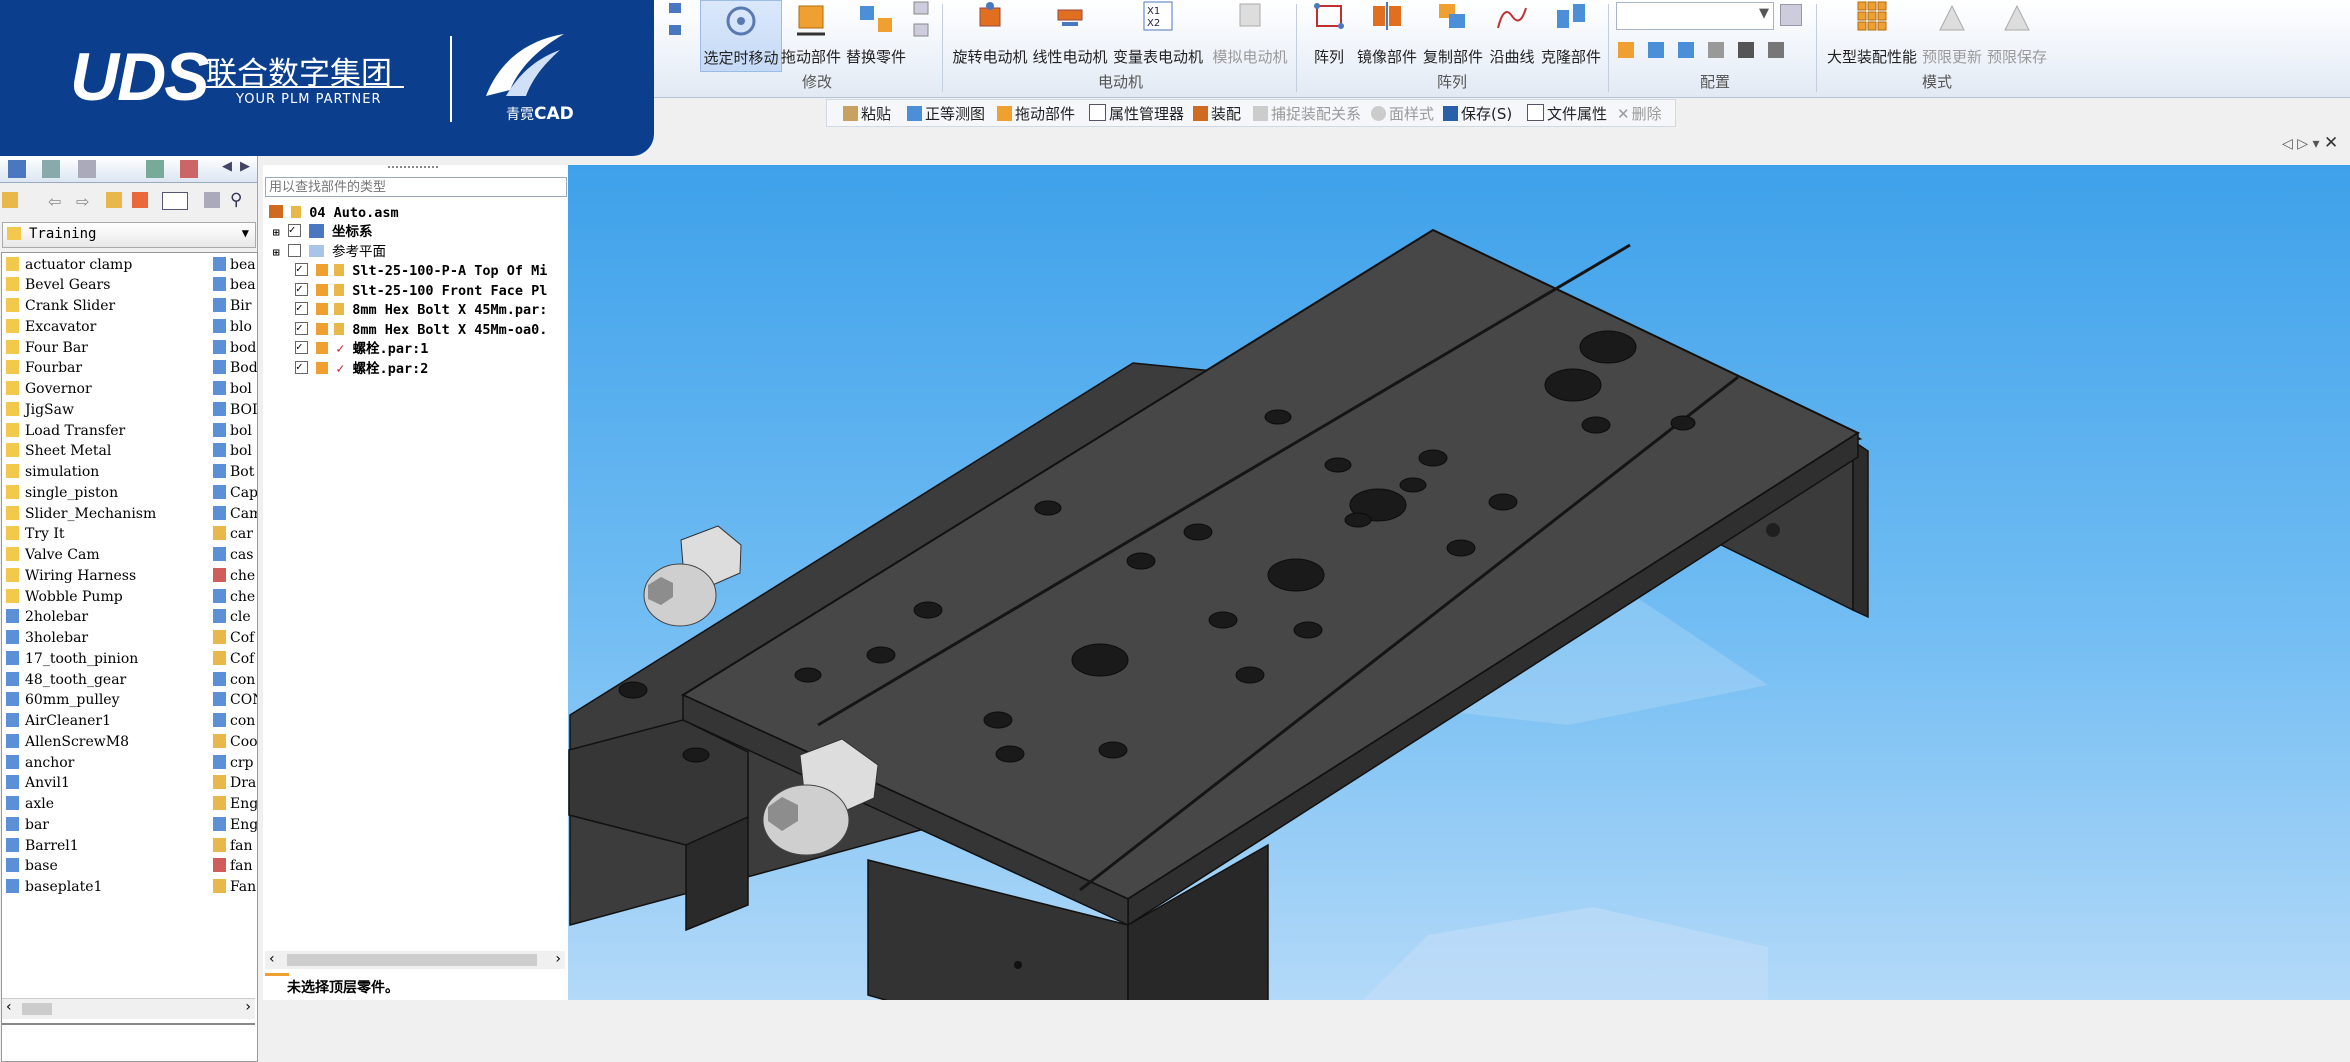 This screenshot has width=2350, height=1062. I want to click on tree-hscrollbar: ‹ ›, so click(415, 960).